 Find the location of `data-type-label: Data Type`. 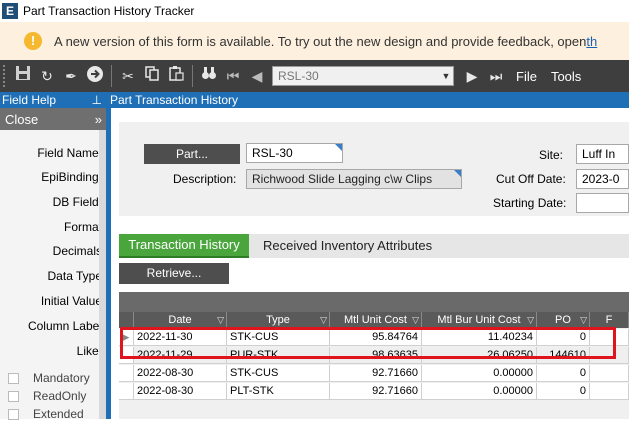

data-type-label: Data Type is located at coordinates (74, 276).